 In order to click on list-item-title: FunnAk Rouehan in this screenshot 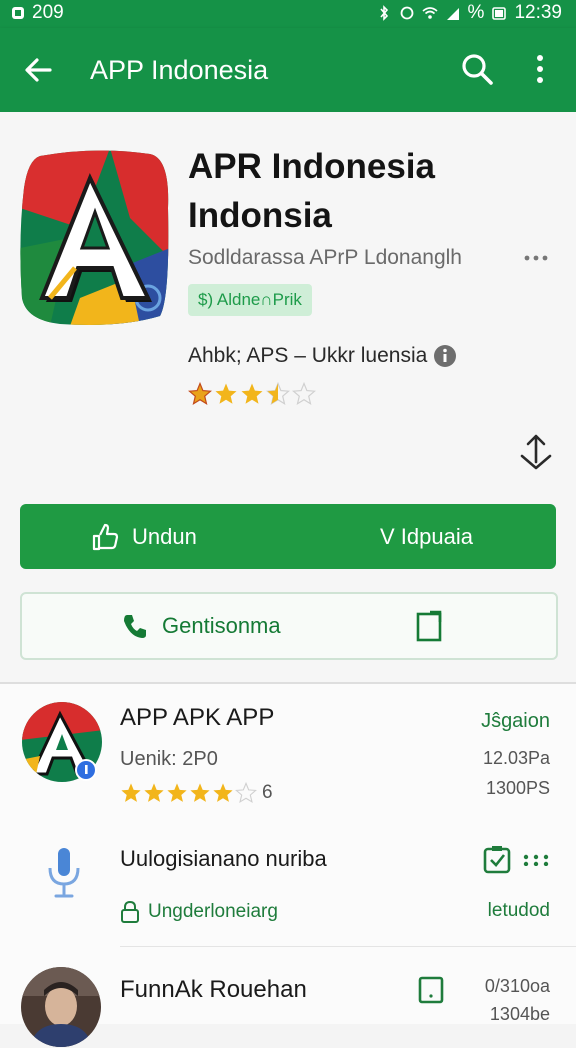, I will do `click(213, 989)`.